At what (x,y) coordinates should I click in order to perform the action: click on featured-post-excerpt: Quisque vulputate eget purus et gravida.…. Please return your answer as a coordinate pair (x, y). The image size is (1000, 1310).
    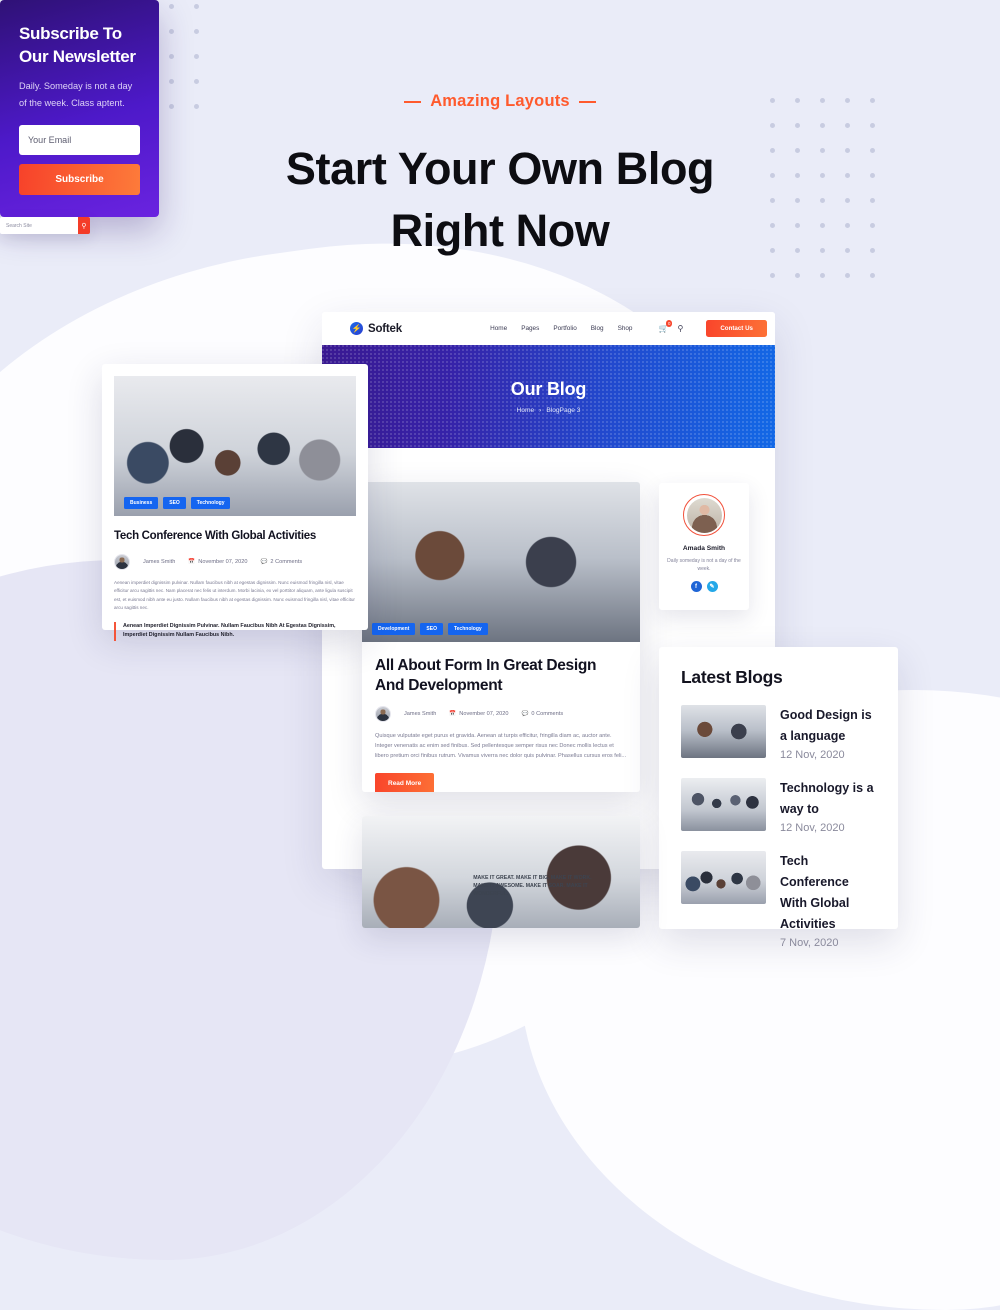
    Looking at the image, I should click on (501, 746).